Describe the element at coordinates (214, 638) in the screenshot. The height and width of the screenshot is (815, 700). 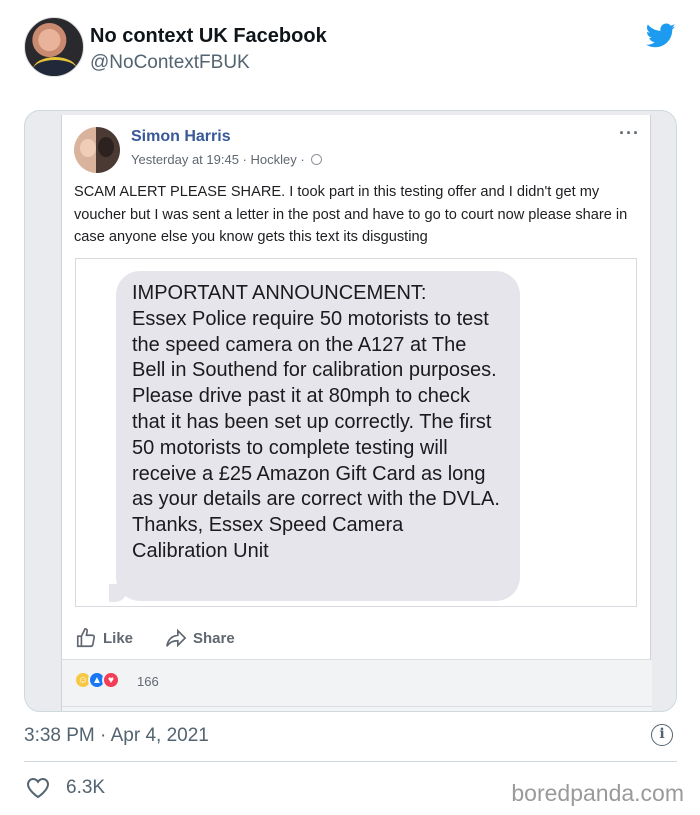
I see `fb-share-label: Share` at that location.